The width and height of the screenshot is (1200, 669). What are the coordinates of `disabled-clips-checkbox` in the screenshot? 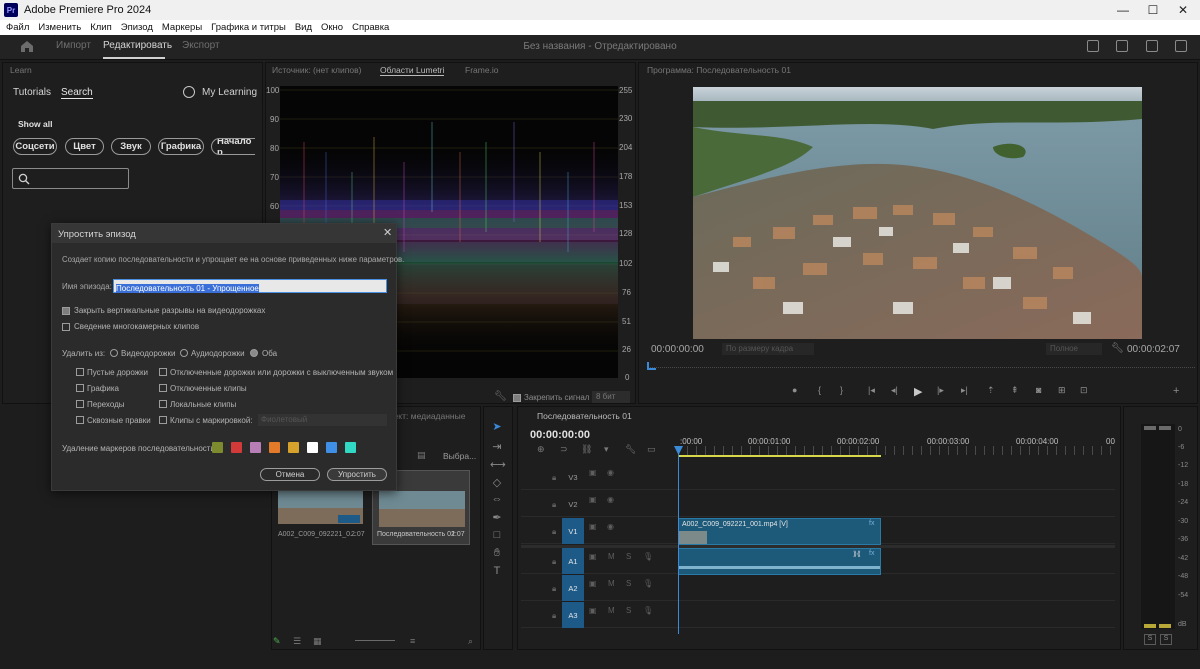 It's located at (163, 388).